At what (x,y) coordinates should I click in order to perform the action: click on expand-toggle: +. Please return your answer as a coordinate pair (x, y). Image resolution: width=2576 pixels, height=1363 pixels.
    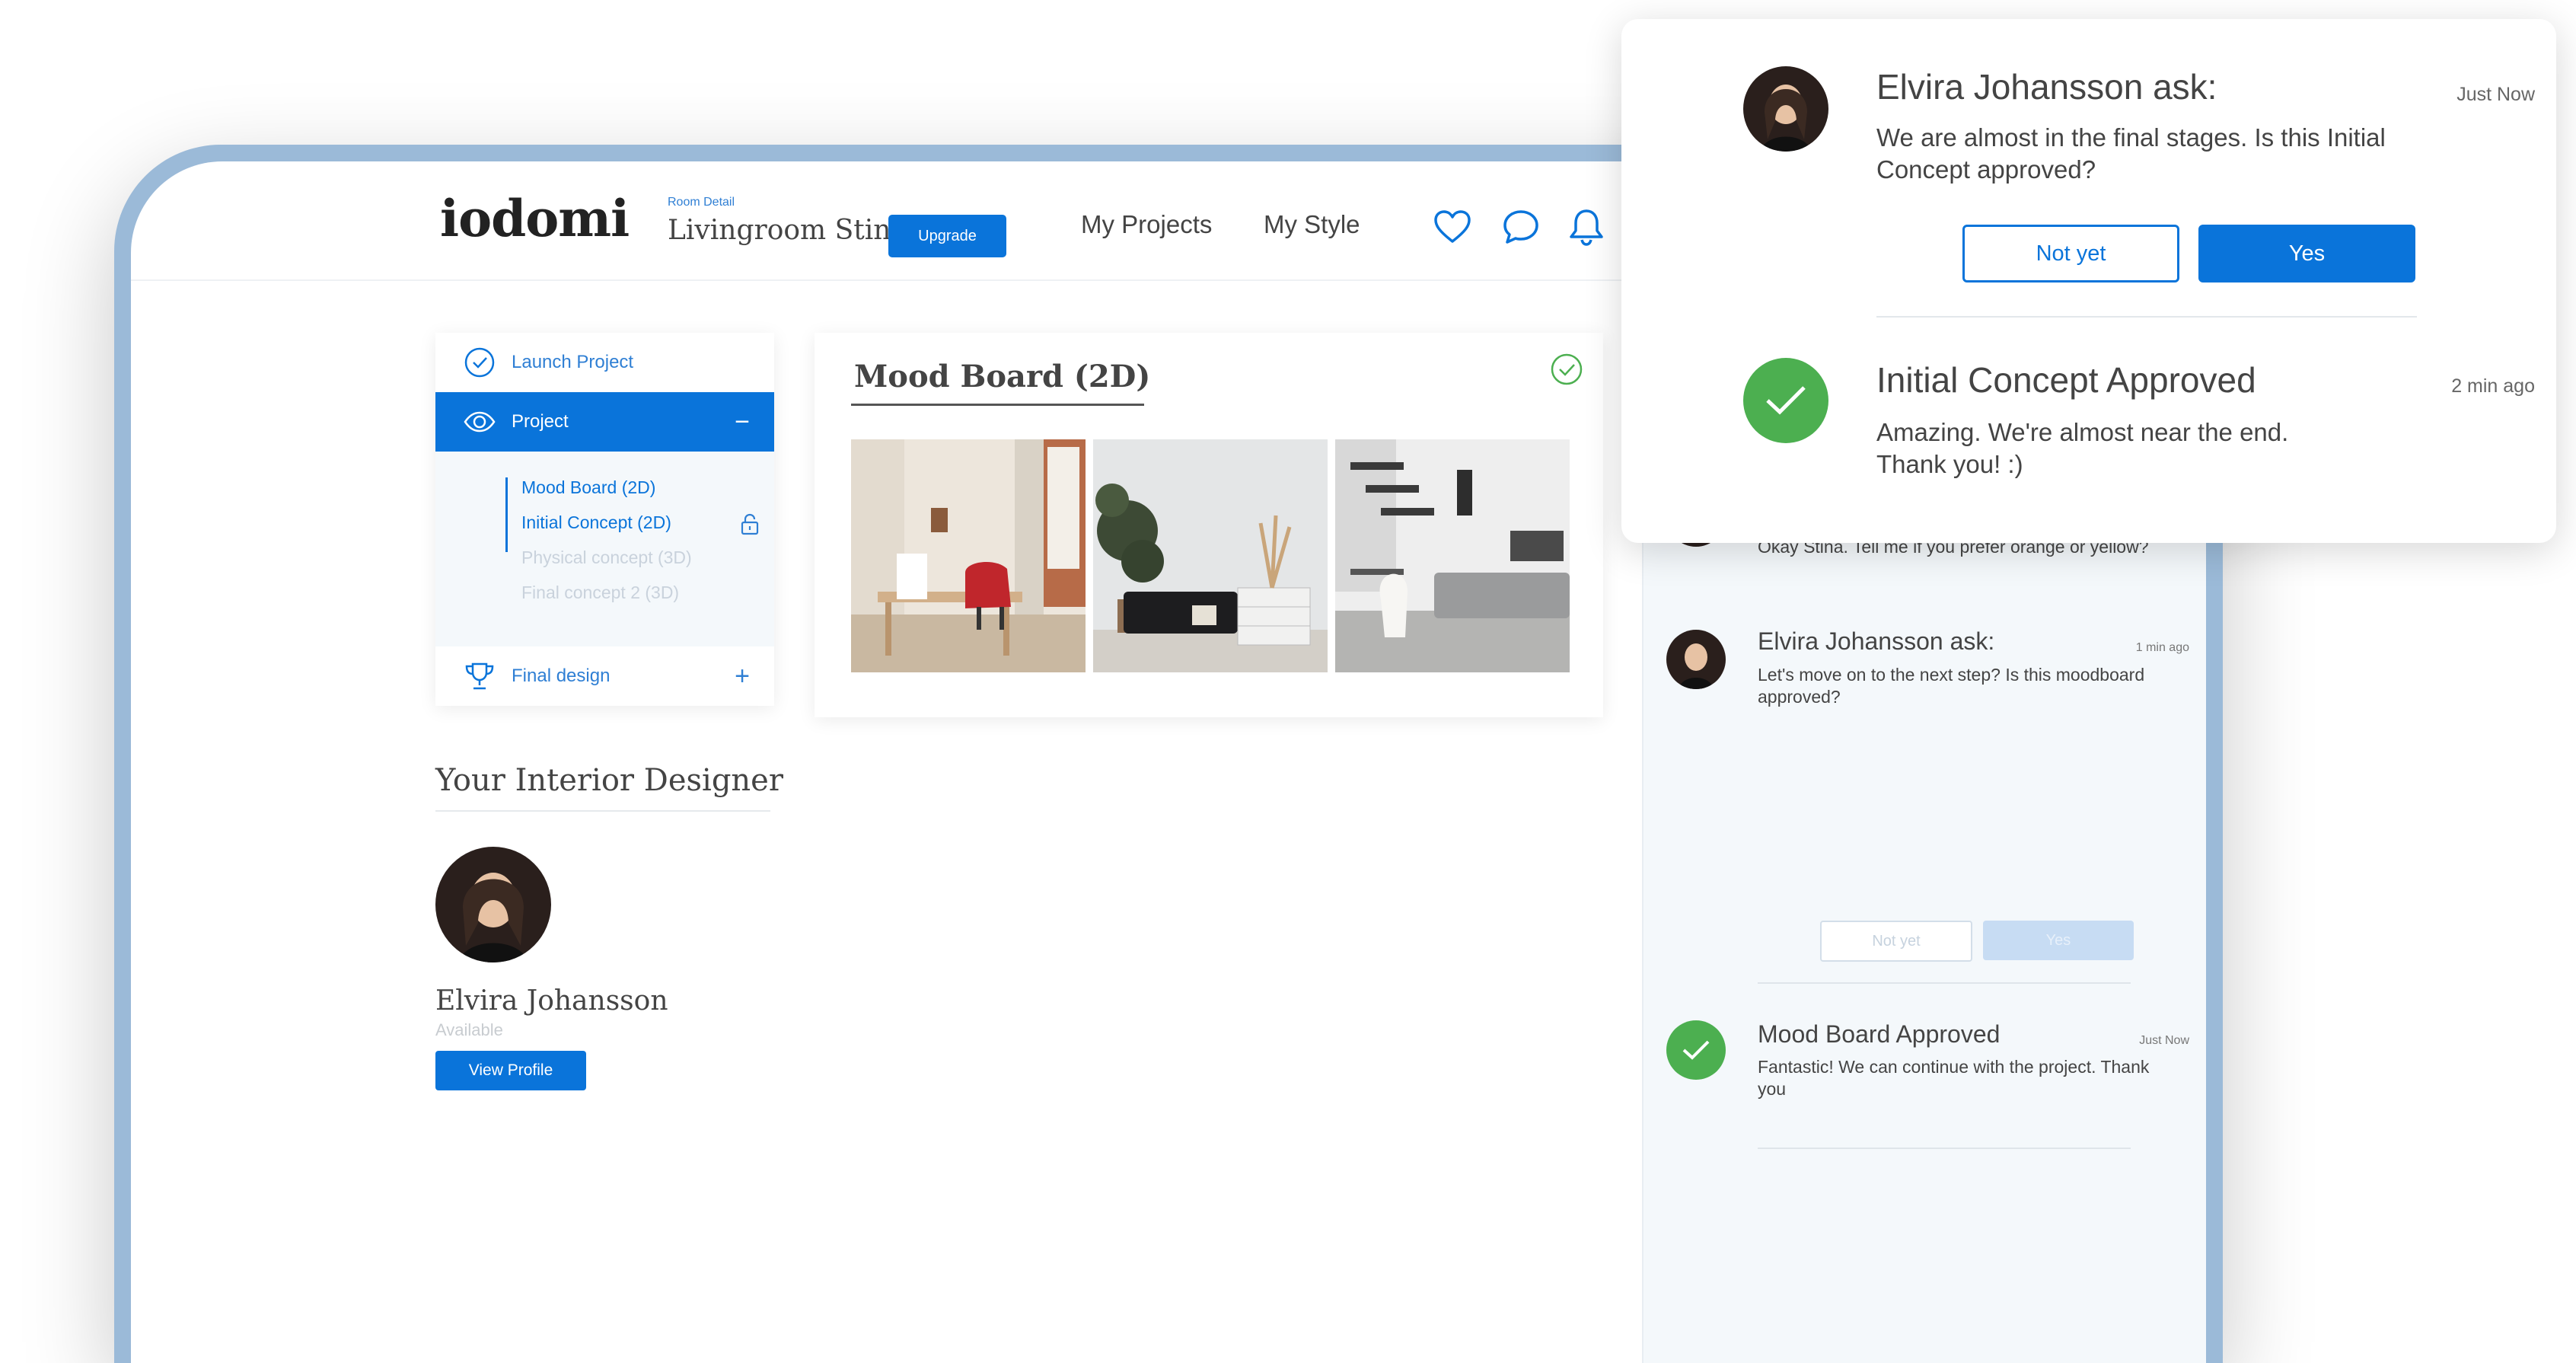
    Looking at the image, I should click on (742, 676).